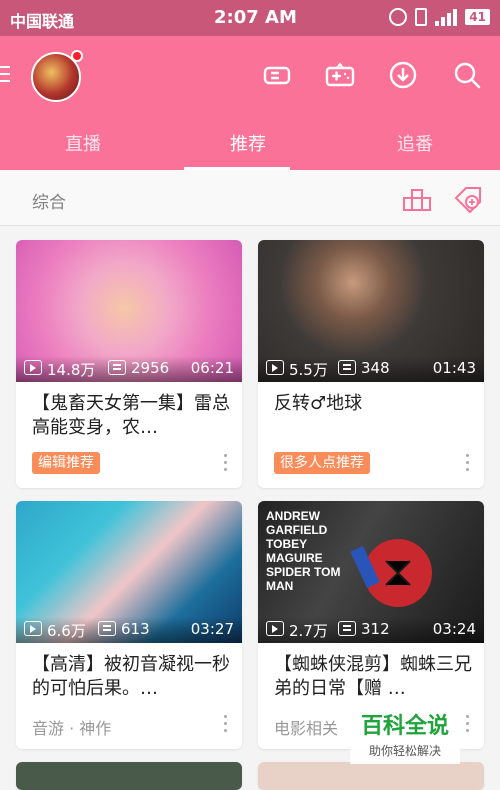 The width and height of the screenshot is (500, 790). What do you see at coordinates (277, 75) in the screenshot?
I see `game-center-icon` at bounding box center [277, 75].